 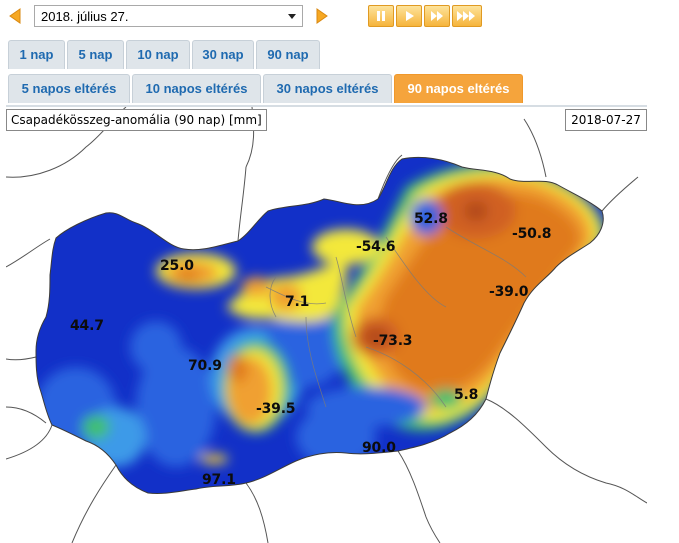 I want to click on play-button, so click(x=409, y=16).